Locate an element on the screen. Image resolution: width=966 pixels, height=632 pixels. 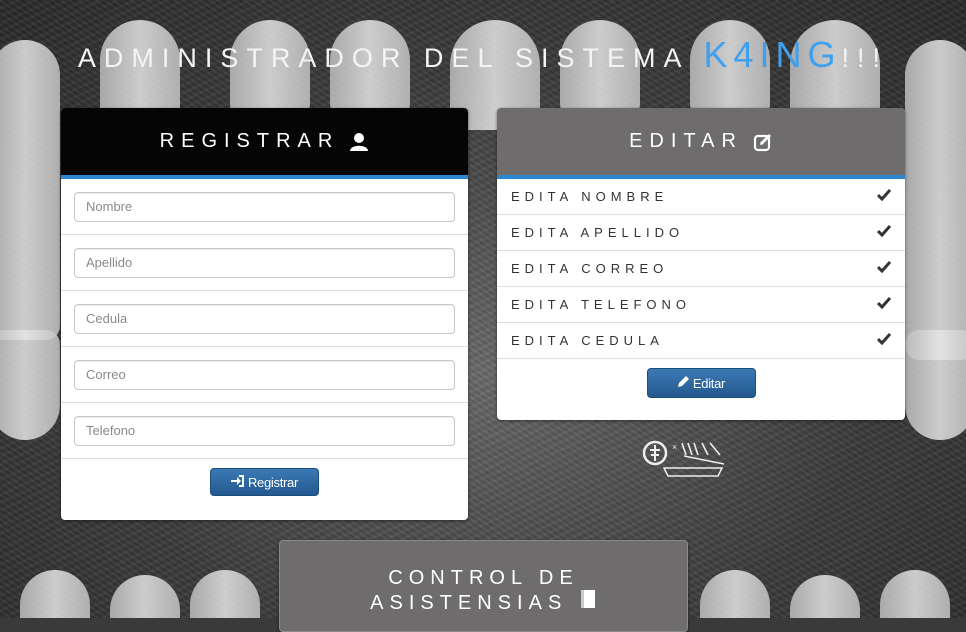
page-title: ADMINISTRADOR DEL SISTEMA K4ING!!! is located at coordinates (483, 55).